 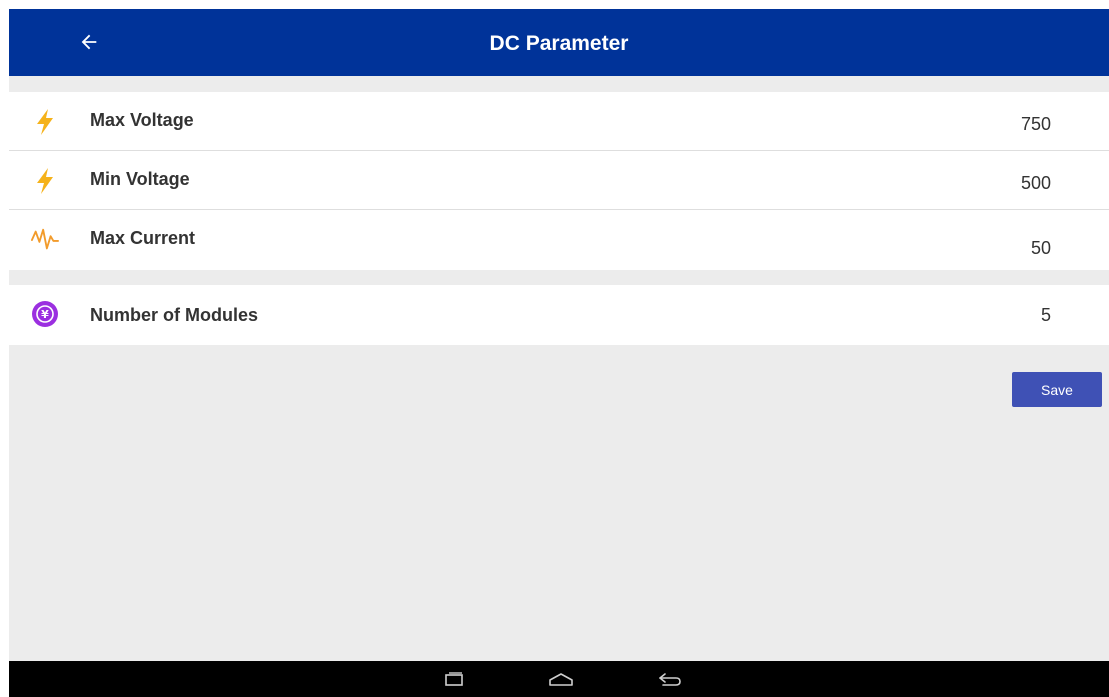 What do you see at coordinates (45, 240) in the screenshot?
I see `current-wave-icon` at bounding box center [45, 240].